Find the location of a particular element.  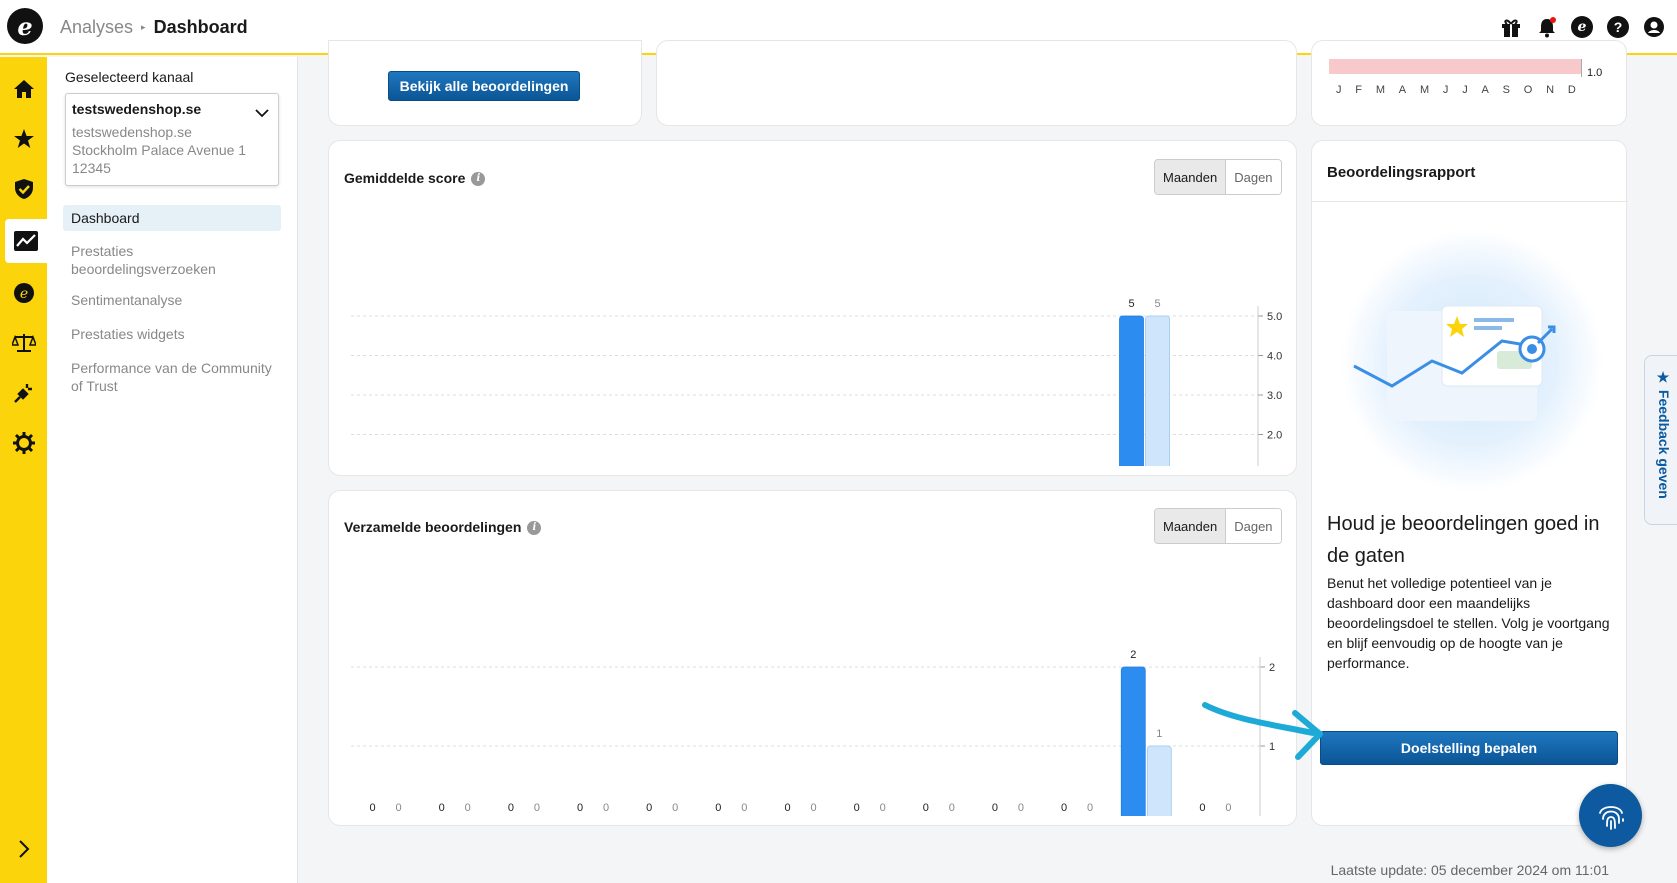

nav-item-widgets: Prestaties widgets is located at coordinates (172, 334).